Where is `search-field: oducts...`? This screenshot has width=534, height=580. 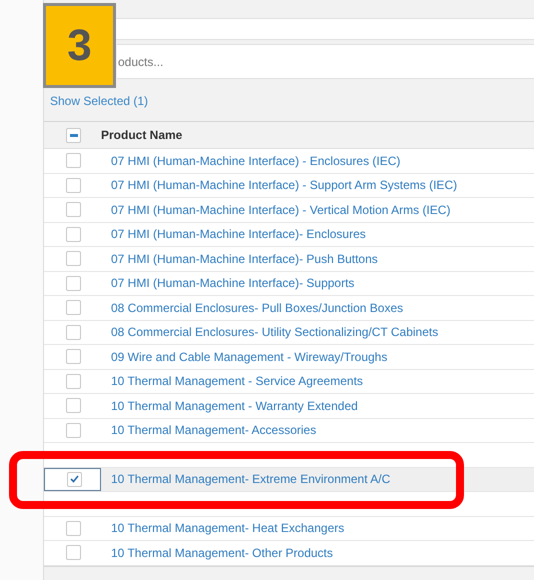 search-field: oducts... is located at coordinates (325, 61).